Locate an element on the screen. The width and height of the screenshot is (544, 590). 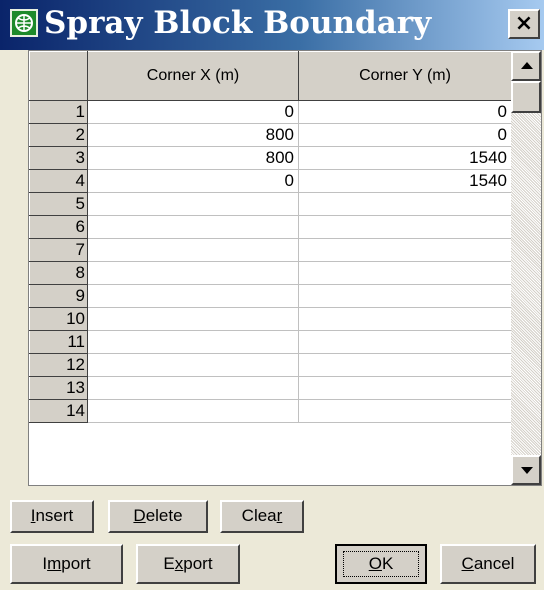
row-number-header: 12 is located at coordinates (58, 365).